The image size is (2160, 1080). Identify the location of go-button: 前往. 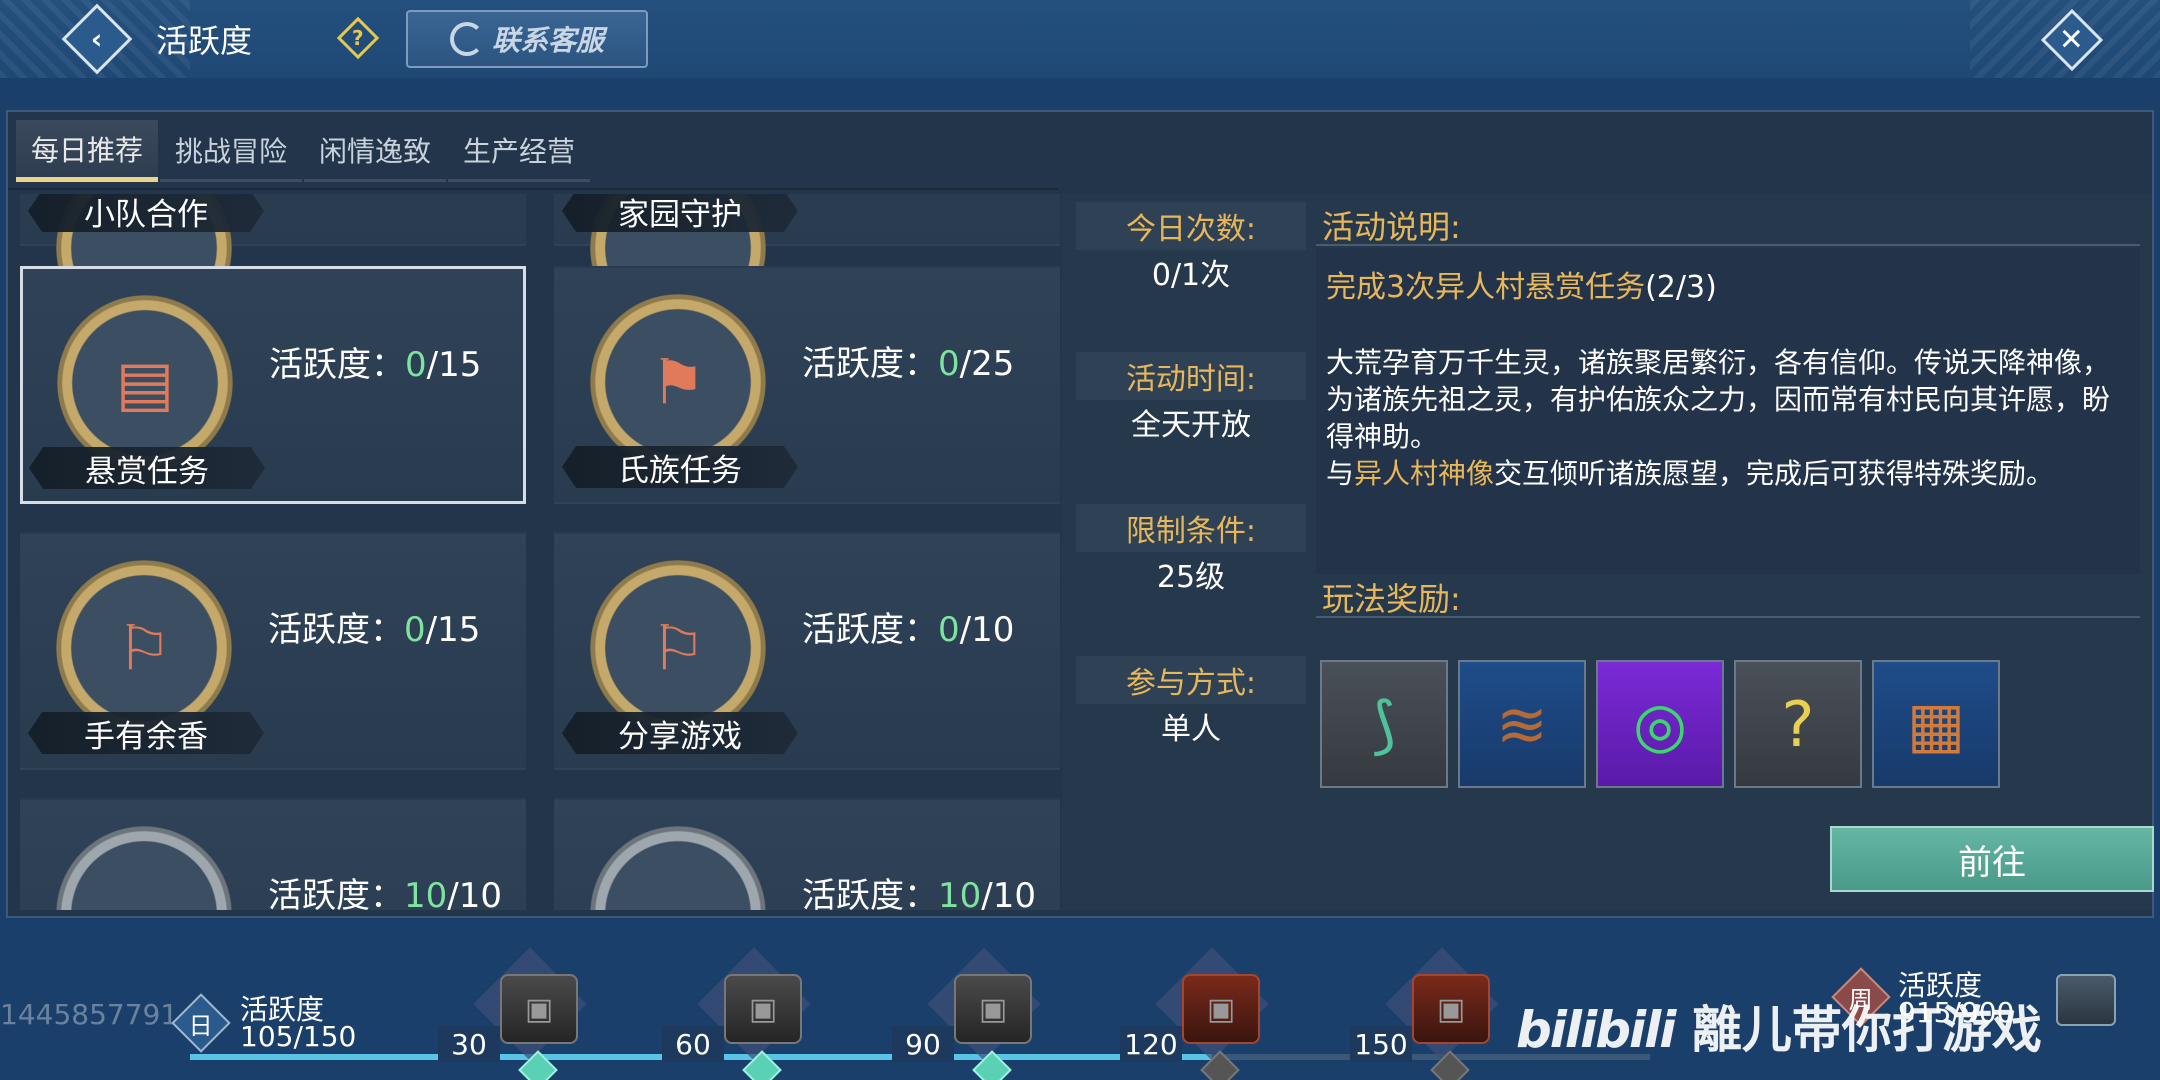
(1992, 859).